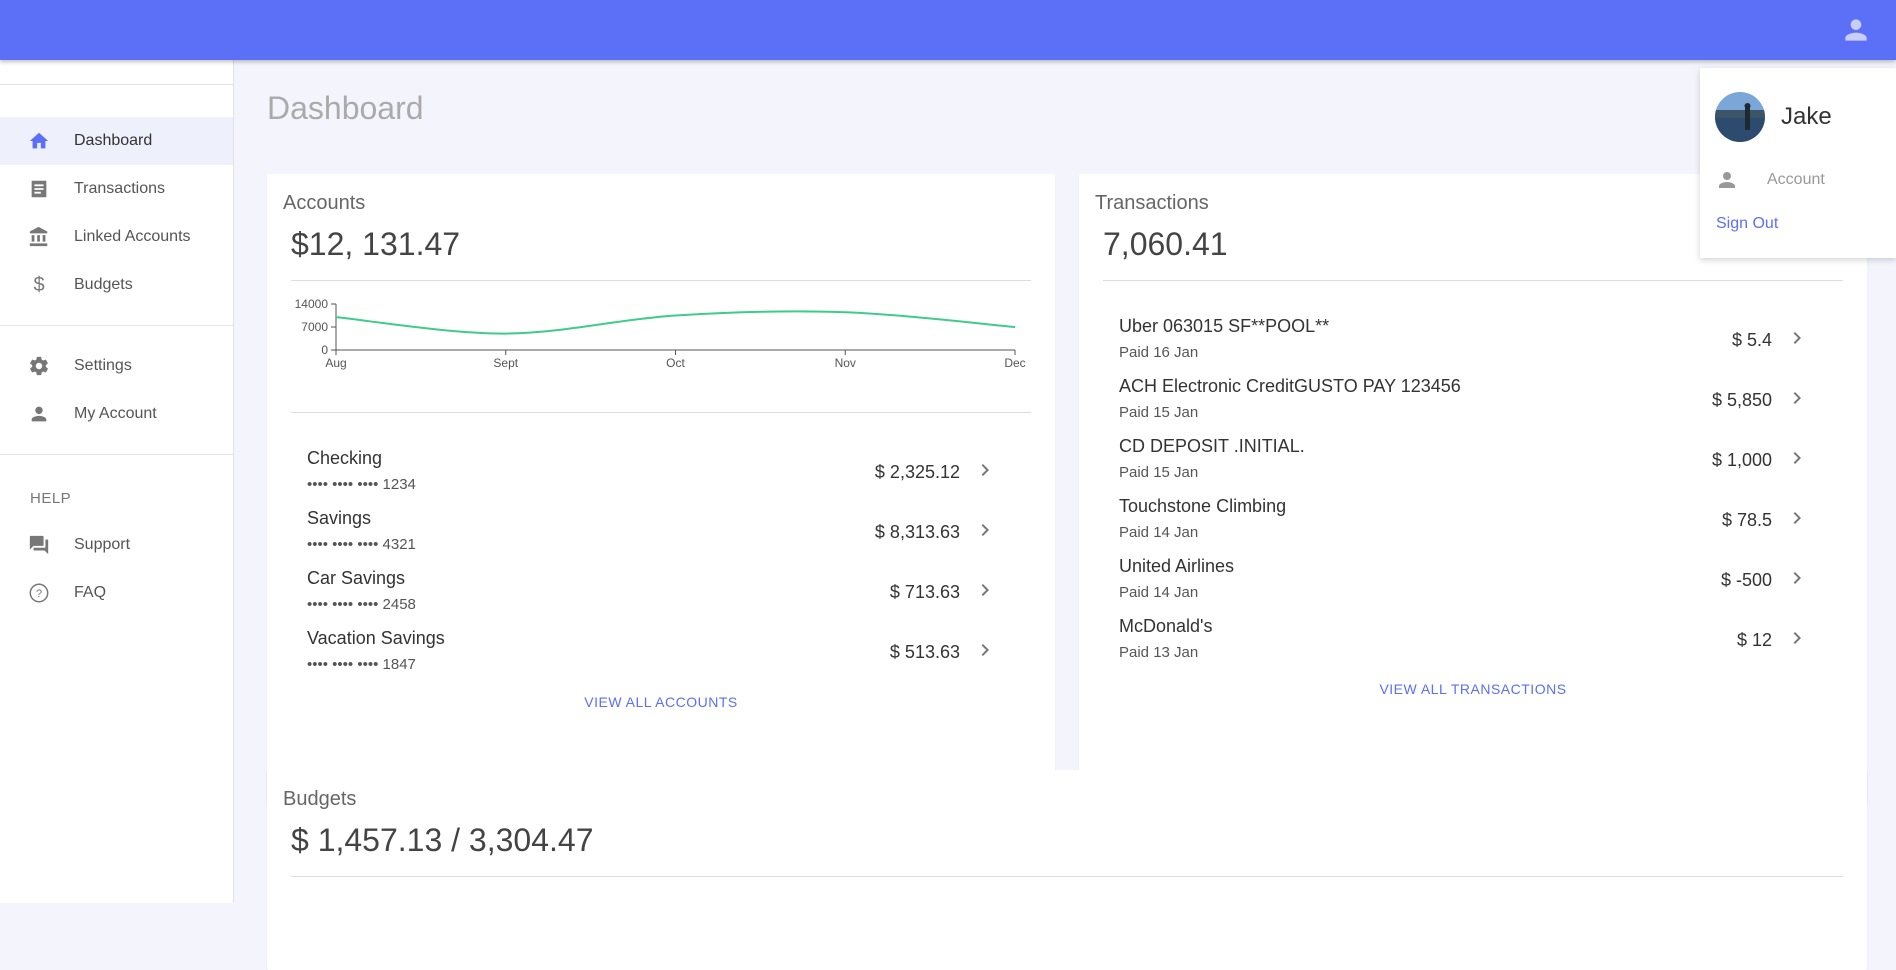 Image resolution: width=1896 pixels, height=970 pixels. I want to click on account-number: •••• •••• •••• 1234, so click(361, 484).